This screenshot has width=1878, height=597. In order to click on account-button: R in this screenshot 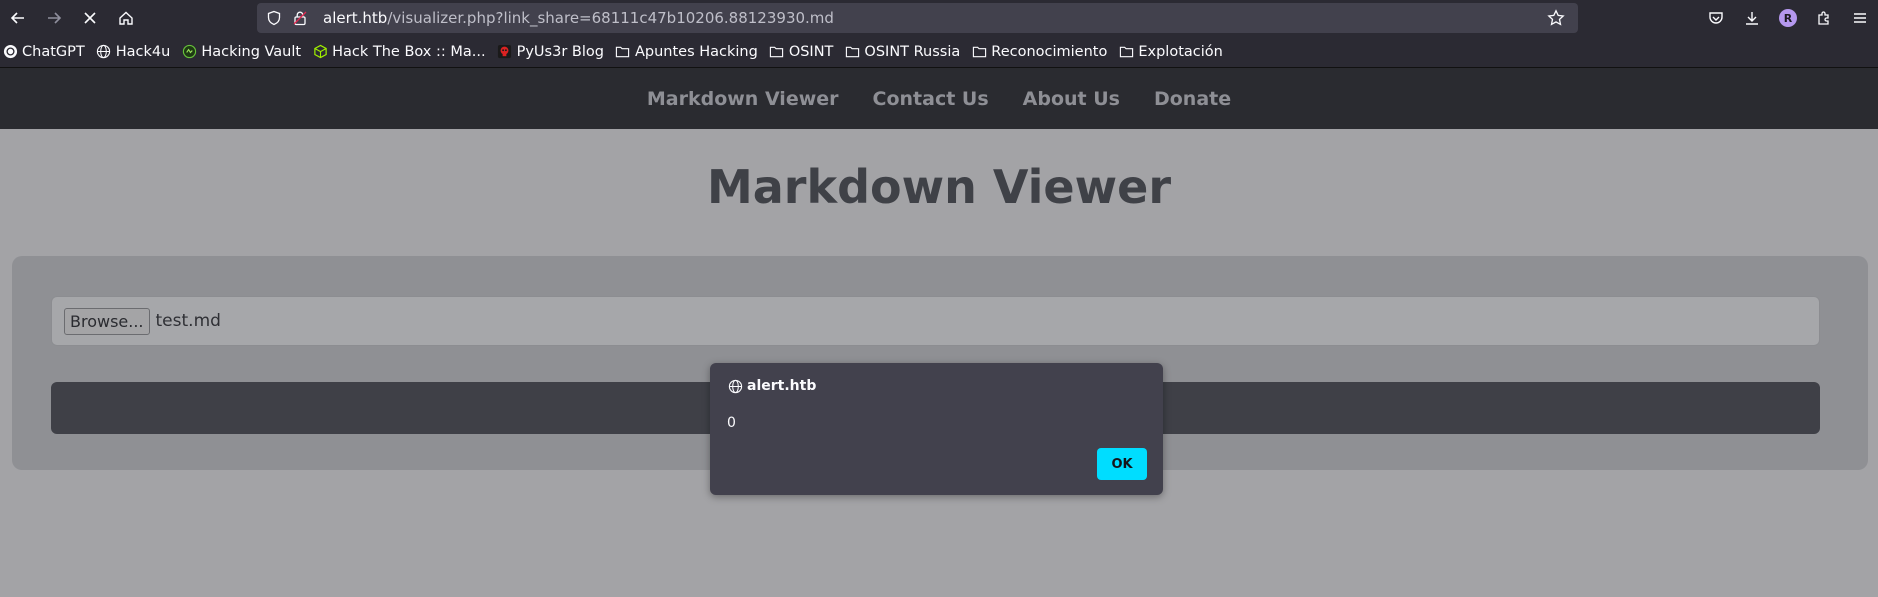, I will do `click(1788, 18)`.